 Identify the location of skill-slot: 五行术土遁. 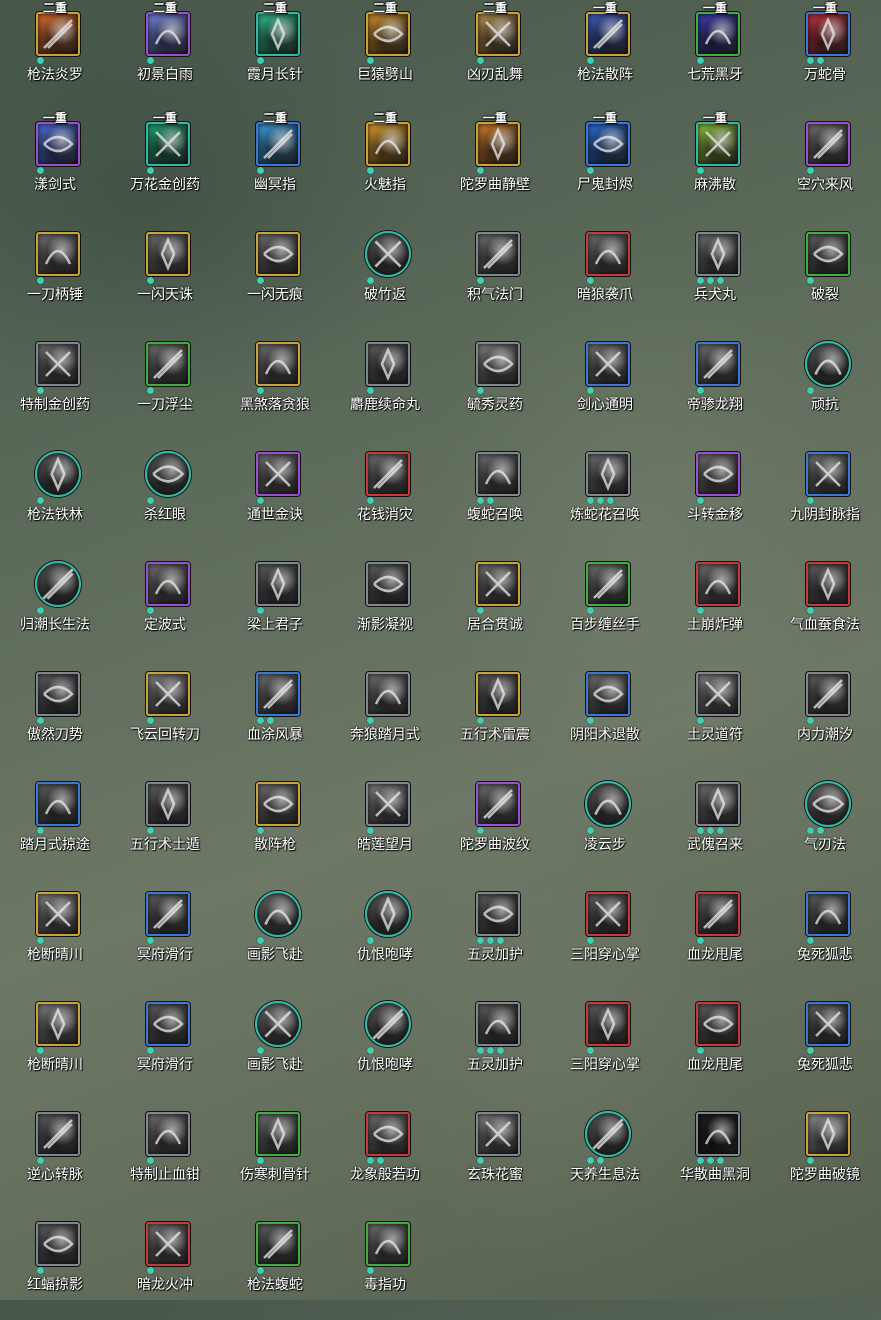
(165, 825).